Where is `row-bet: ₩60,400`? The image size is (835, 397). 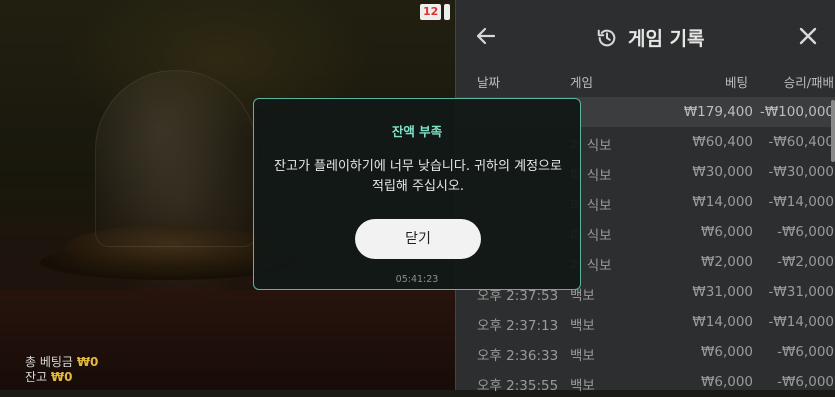
row-bet: ₩60,400 is located at coordinates (722, 142).